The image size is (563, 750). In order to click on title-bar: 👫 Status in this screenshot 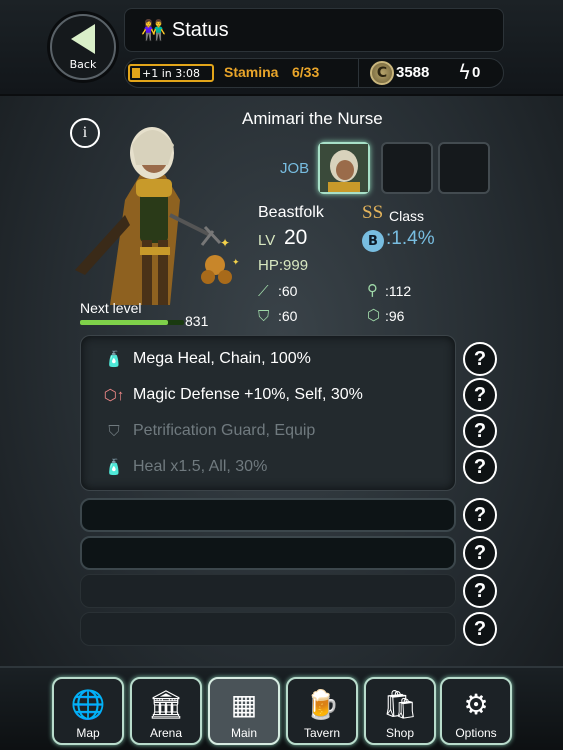, I will do `click(314, 30)`.